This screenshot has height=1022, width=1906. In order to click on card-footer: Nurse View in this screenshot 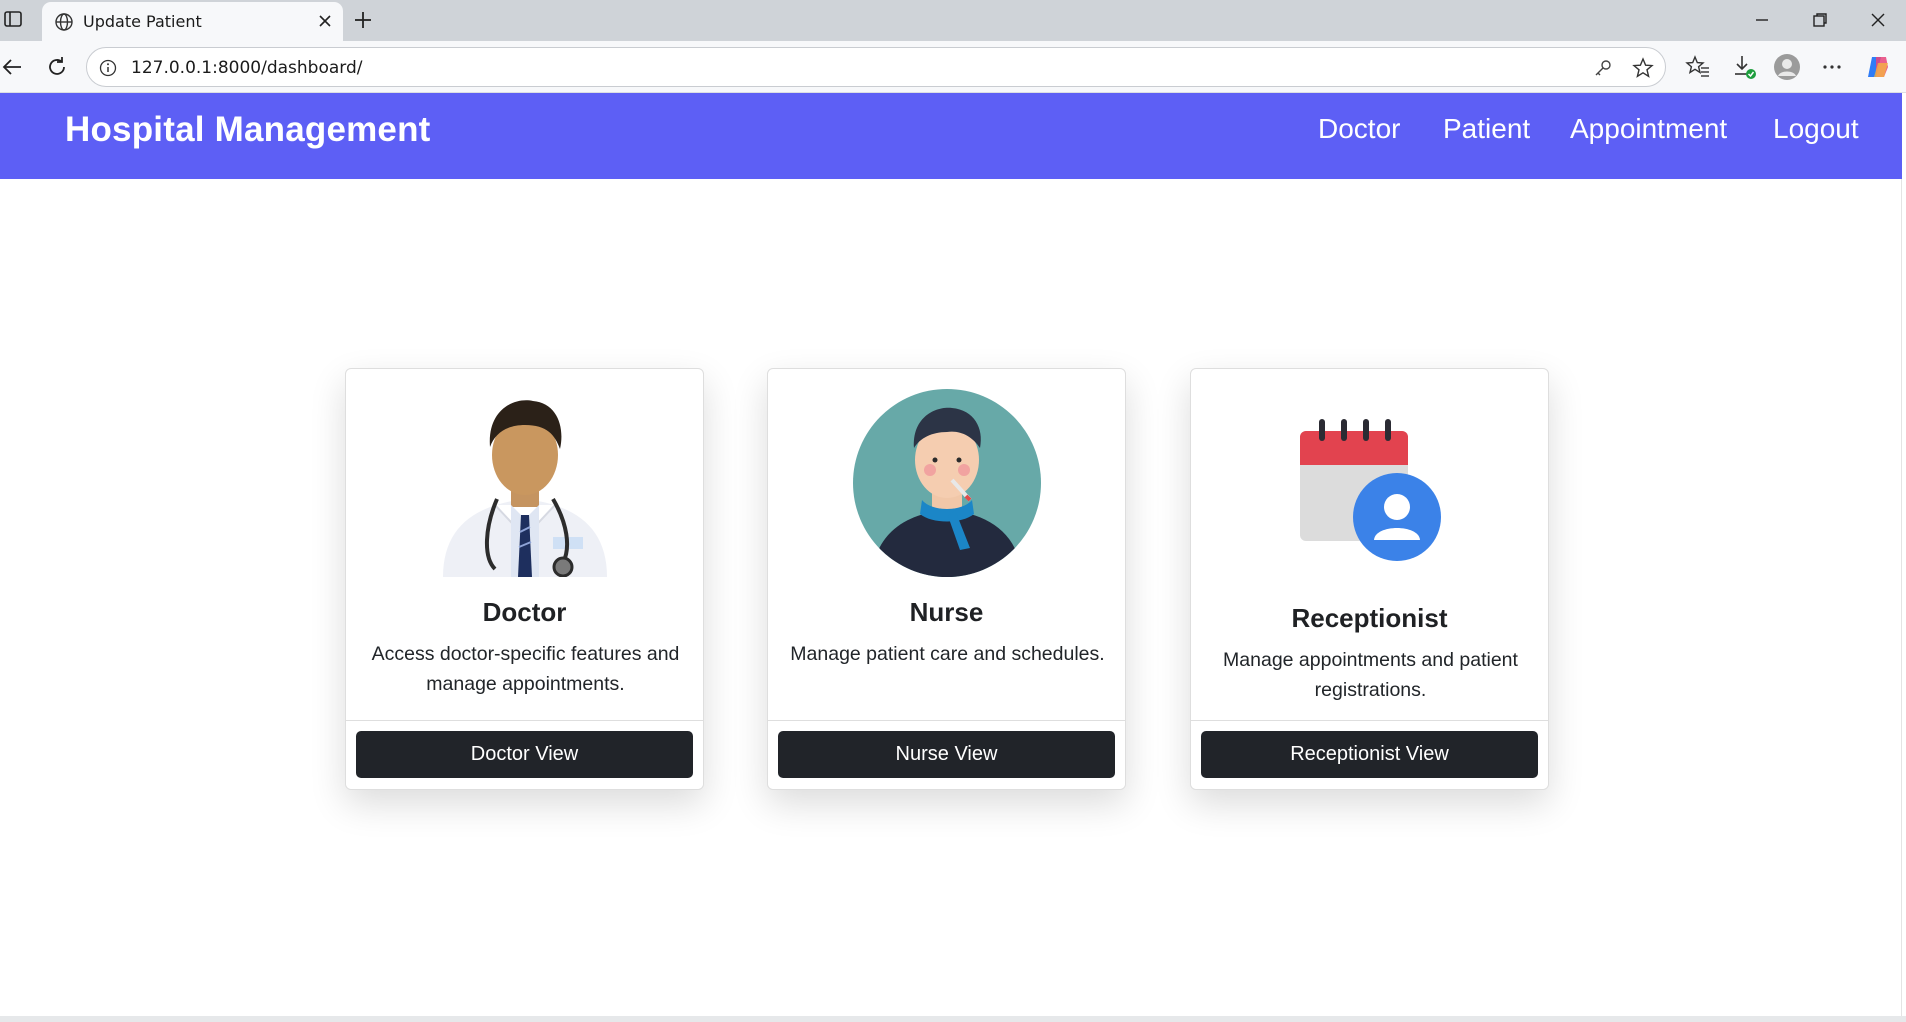, I will do `click(946, 754)`.